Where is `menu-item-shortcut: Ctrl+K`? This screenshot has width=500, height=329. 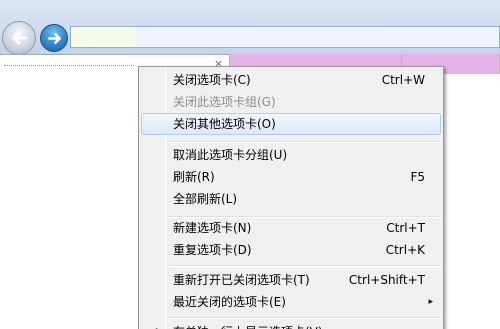
menu-item-shortcut: Ctrl+K is located at coordinates (405, 250).